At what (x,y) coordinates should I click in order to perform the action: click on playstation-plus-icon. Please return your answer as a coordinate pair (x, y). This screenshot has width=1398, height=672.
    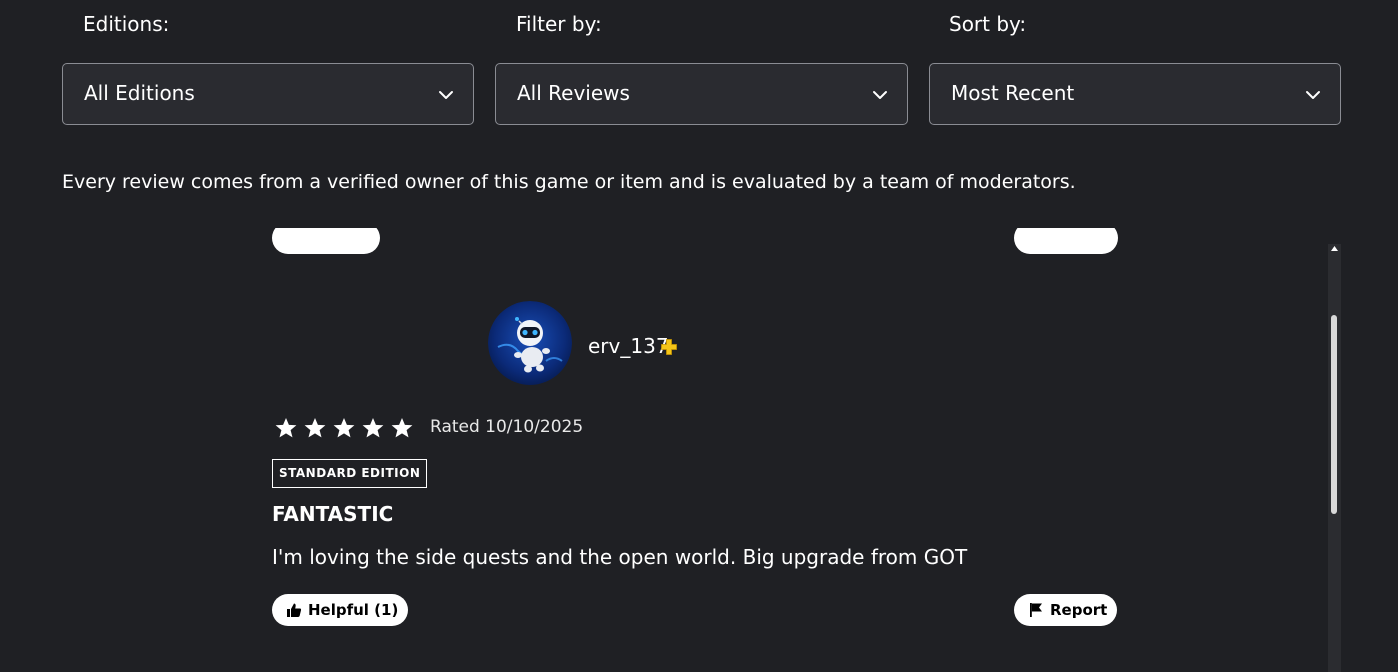
    Looking at the image, I should click on (669, 347).